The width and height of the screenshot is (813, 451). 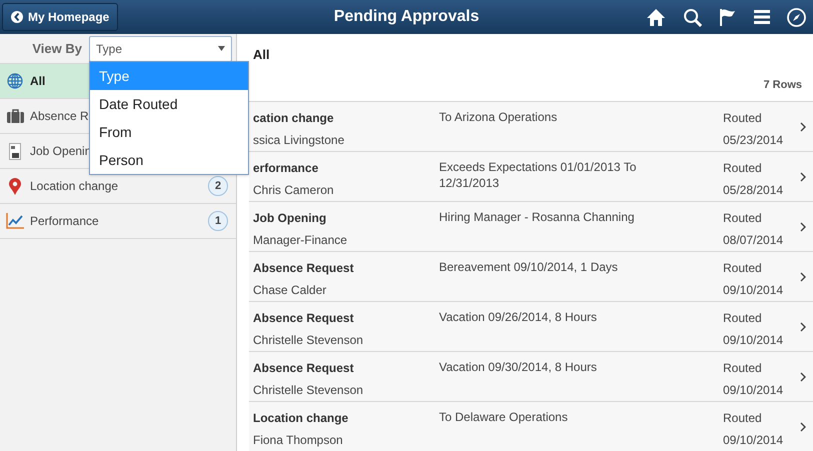 I want to click on view-by-label: View By, so click(x=56, y=49).